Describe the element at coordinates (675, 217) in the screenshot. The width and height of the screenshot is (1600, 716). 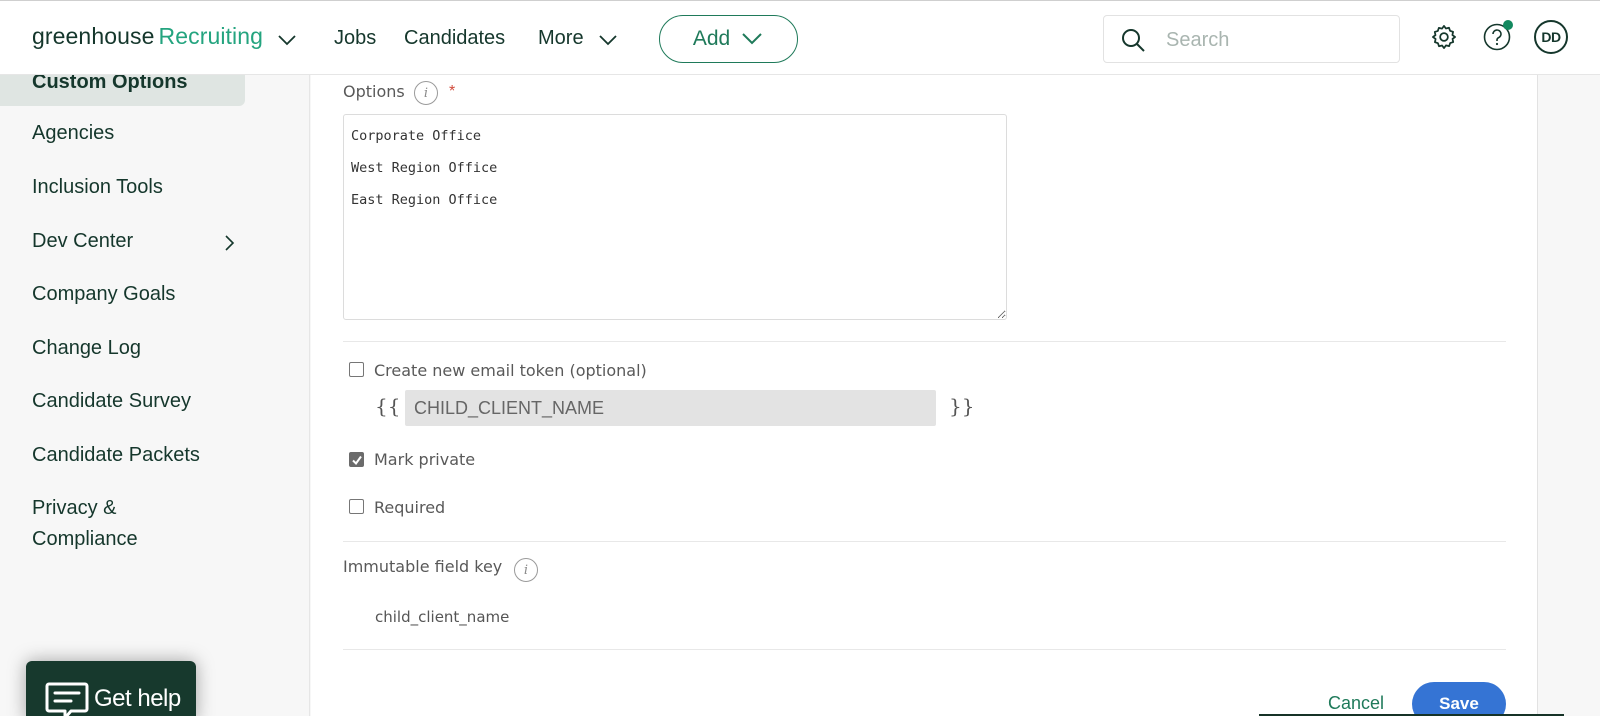
I see `options-textarea` at that location.